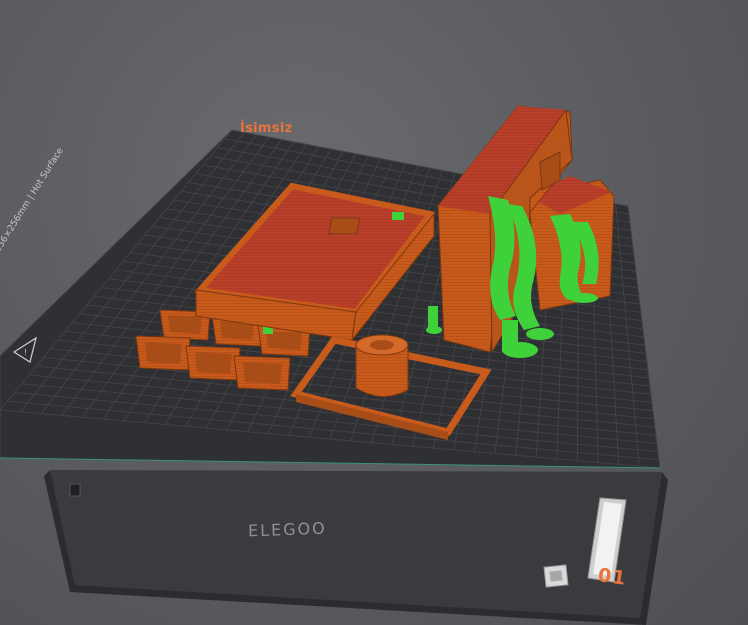 The image size is (748, 625). What do you see at coordinates (612, 577) in the screenshot?
I see `plate-number: 01` at bounding box center [612, 577].